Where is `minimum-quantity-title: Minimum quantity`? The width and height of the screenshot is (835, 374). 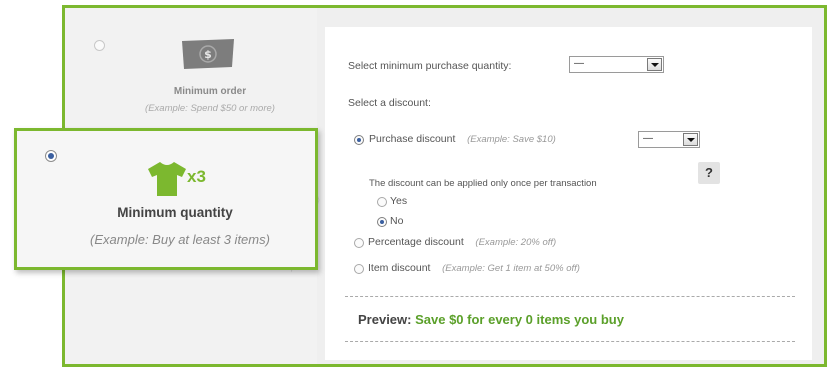
minimum-quantity-title: Minimum quantity is located at coordinates (175, 212).